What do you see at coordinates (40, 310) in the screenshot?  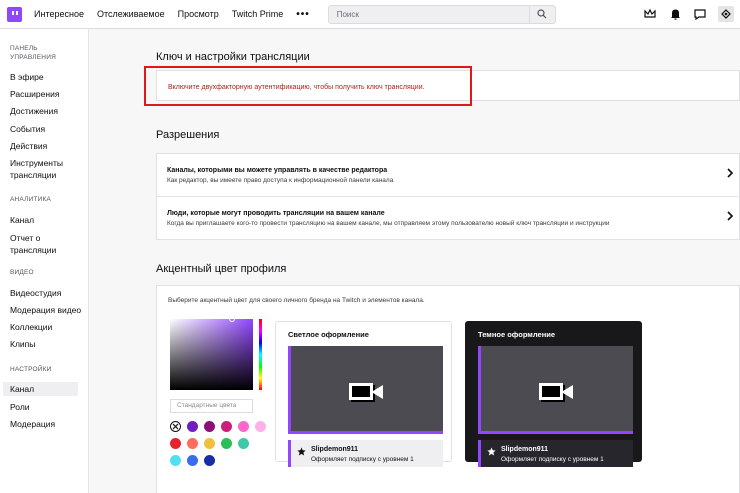 I see `sidebar-item-video-moderation: Модерация видео` at bounding box center [40, 310].